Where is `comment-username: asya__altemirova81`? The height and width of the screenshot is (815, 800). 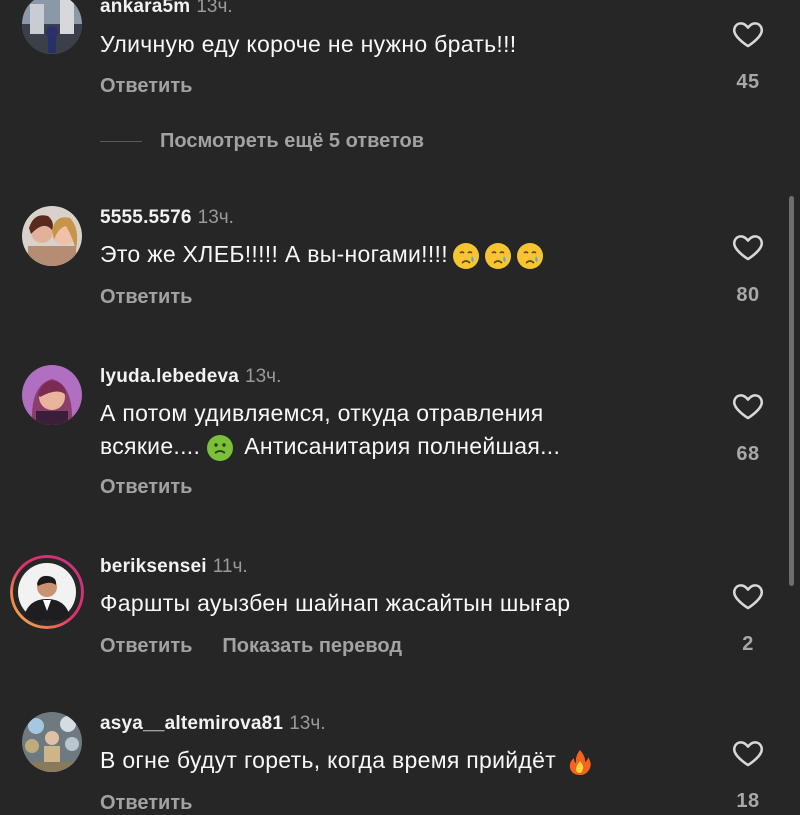
comment-username: asya__altemirova81 is located at coordinates (191, 723).